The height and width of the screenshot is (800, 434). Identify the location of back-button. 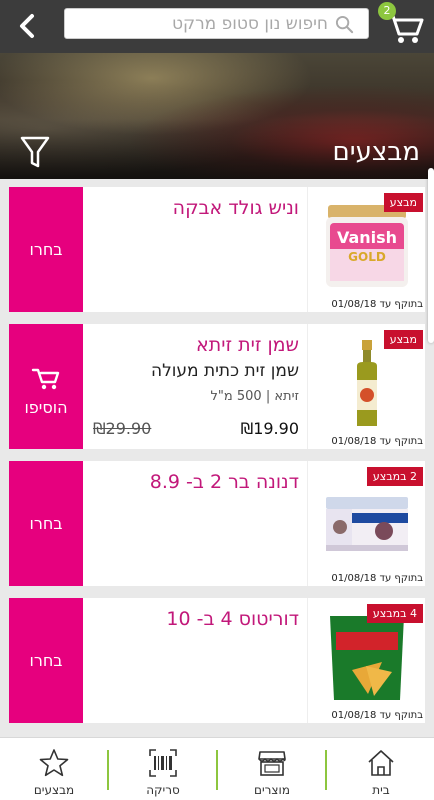
(28, 26).